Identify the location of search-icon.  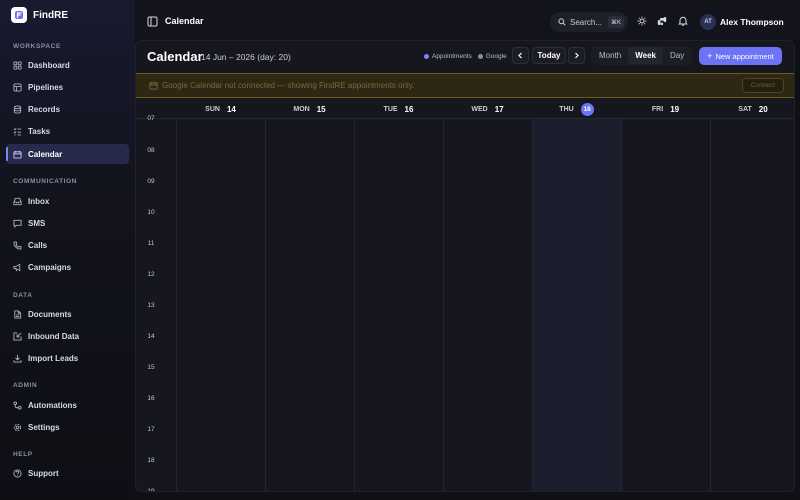
(562, 22).